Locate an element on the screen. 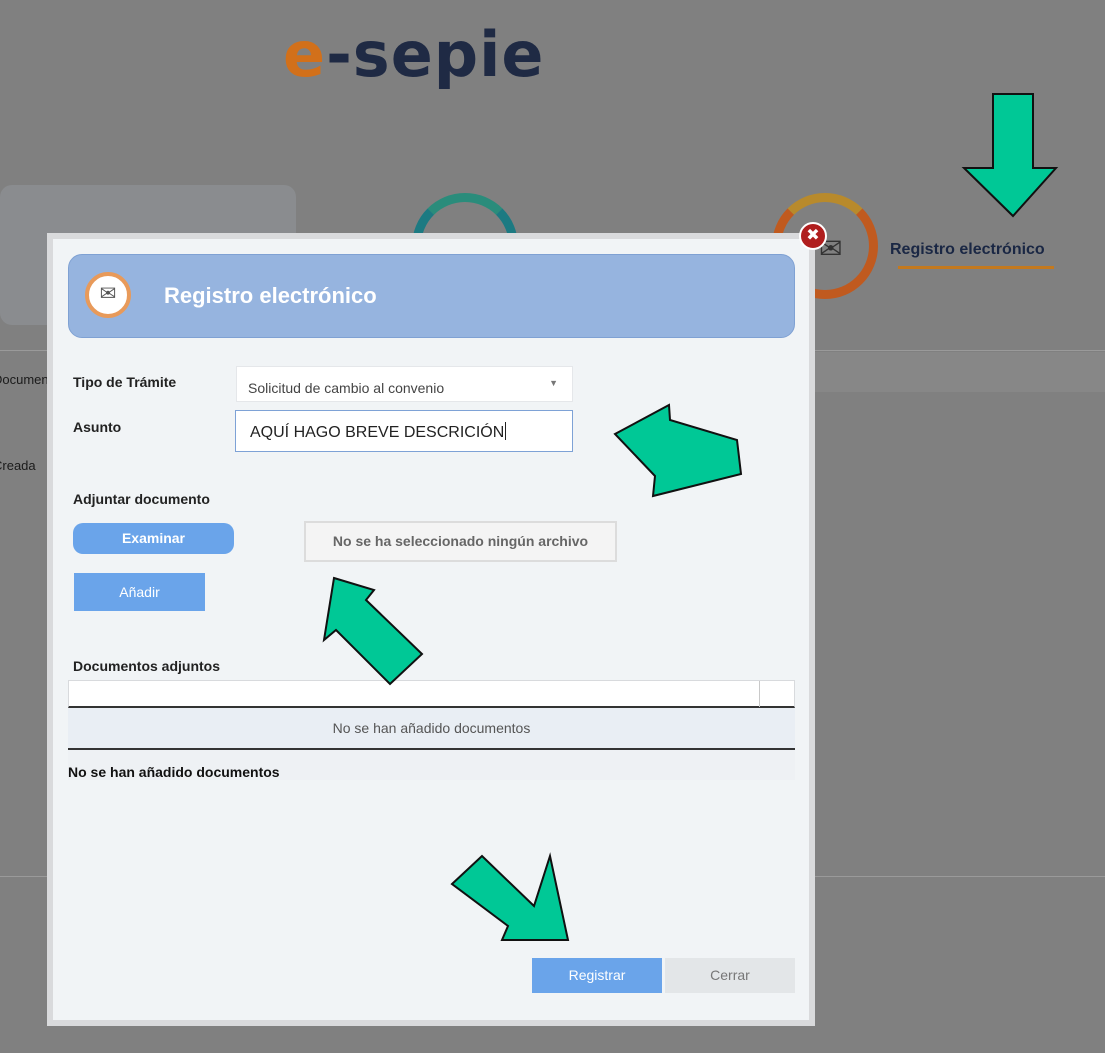 The width and height of the screenshot is (1105, 1053). table-header is located at coordinates (431, 694).